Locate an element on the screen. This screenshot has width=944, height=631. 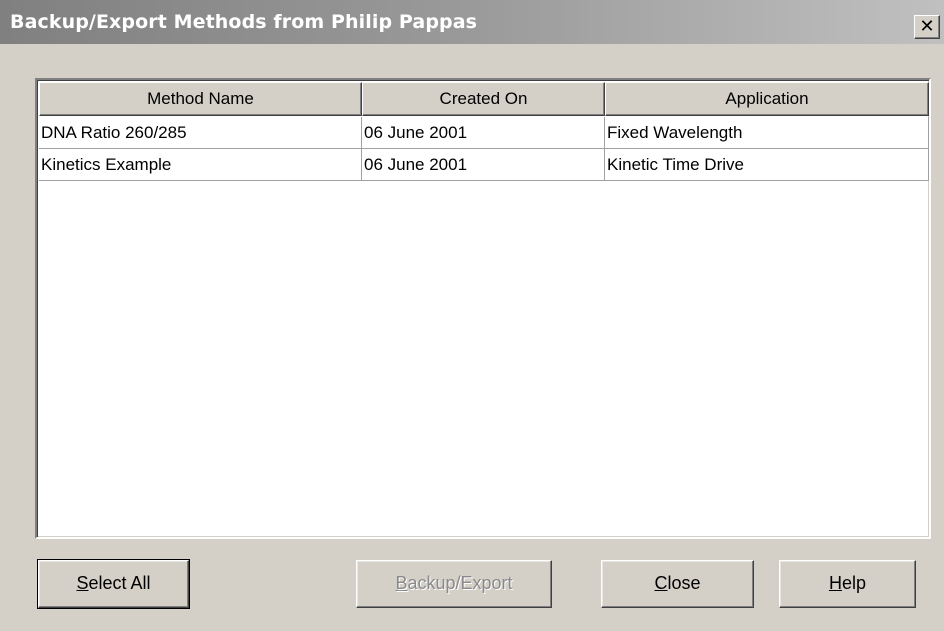
help-button: Help is located at coordinates (847, 584).